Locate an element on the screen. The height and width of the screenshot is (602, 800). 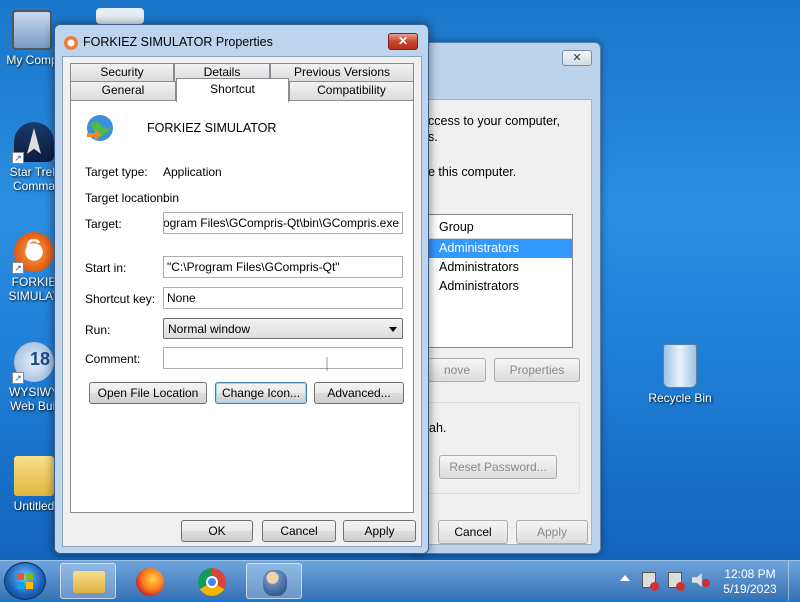
taskbar-windows-explorer is located at coordinates (88, 581).